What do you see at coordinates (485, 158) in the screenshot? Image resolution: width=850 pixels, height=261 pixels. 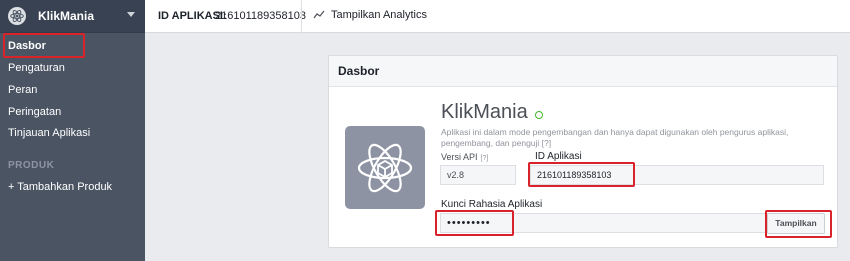 I see `help-link: [?]` at bounding box center [485, 158].